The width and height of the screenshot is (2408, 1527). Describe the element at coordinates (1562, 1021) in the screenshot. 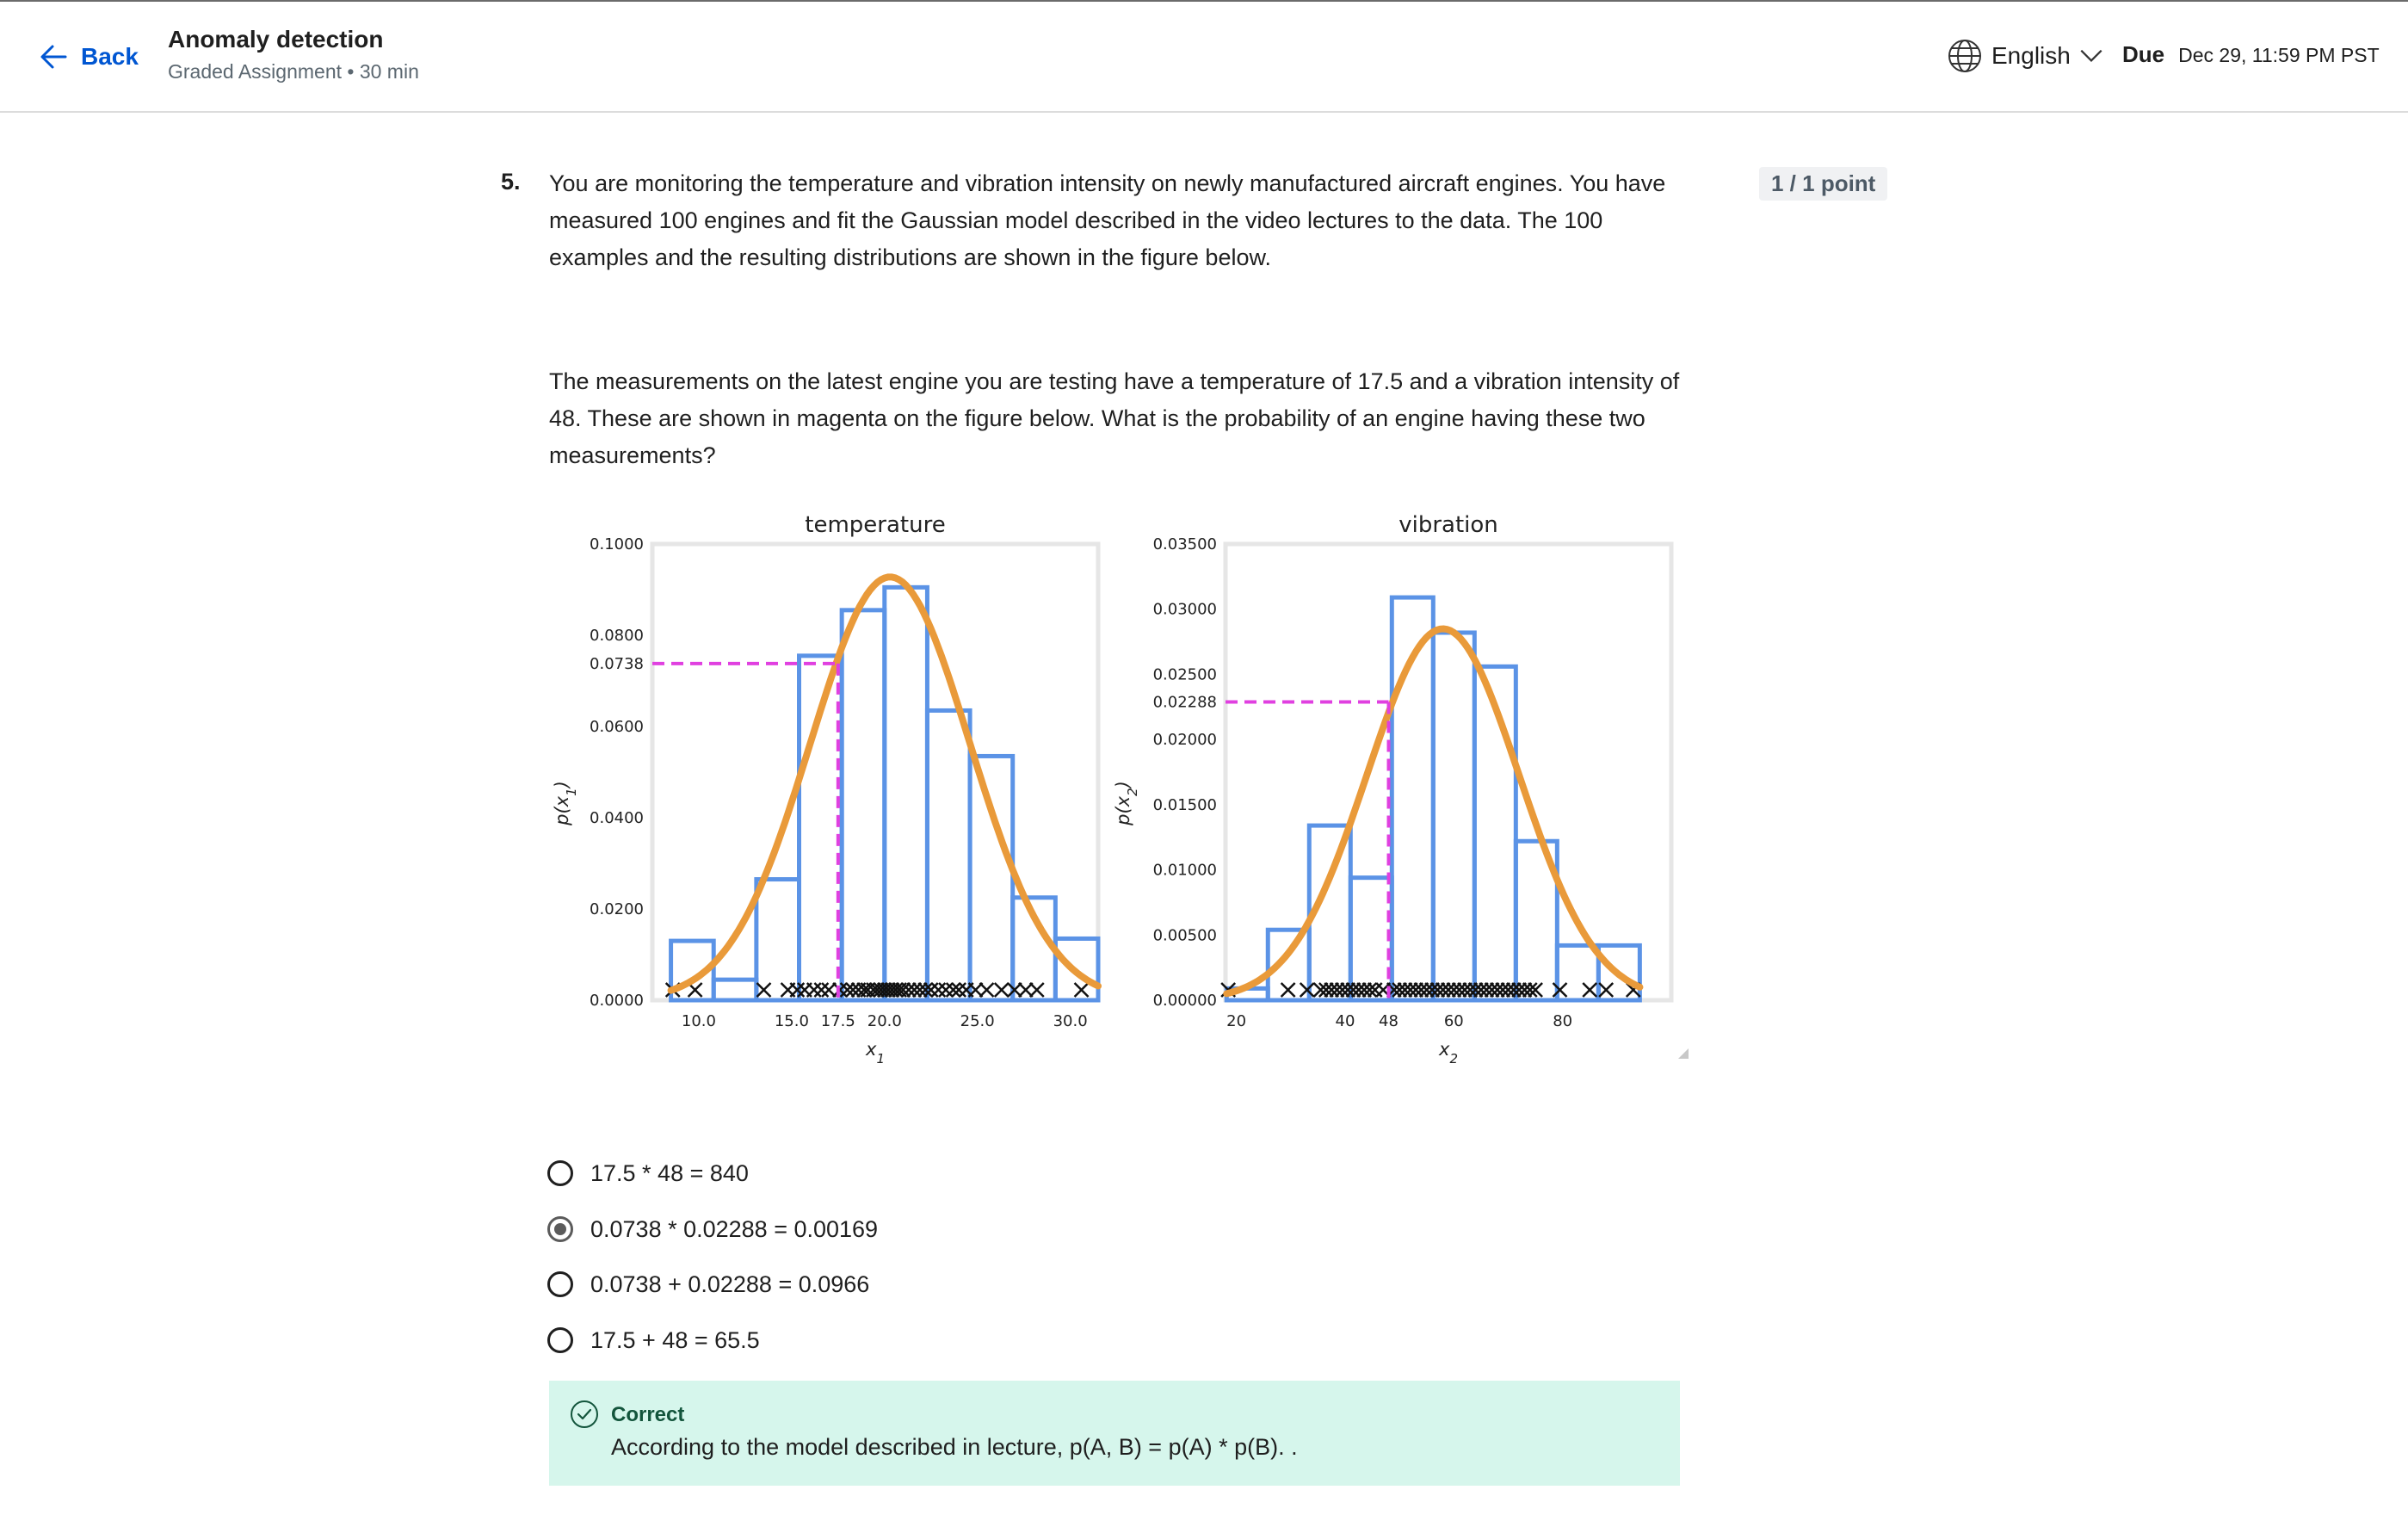

I see `x-tick-label: 80` at that location.